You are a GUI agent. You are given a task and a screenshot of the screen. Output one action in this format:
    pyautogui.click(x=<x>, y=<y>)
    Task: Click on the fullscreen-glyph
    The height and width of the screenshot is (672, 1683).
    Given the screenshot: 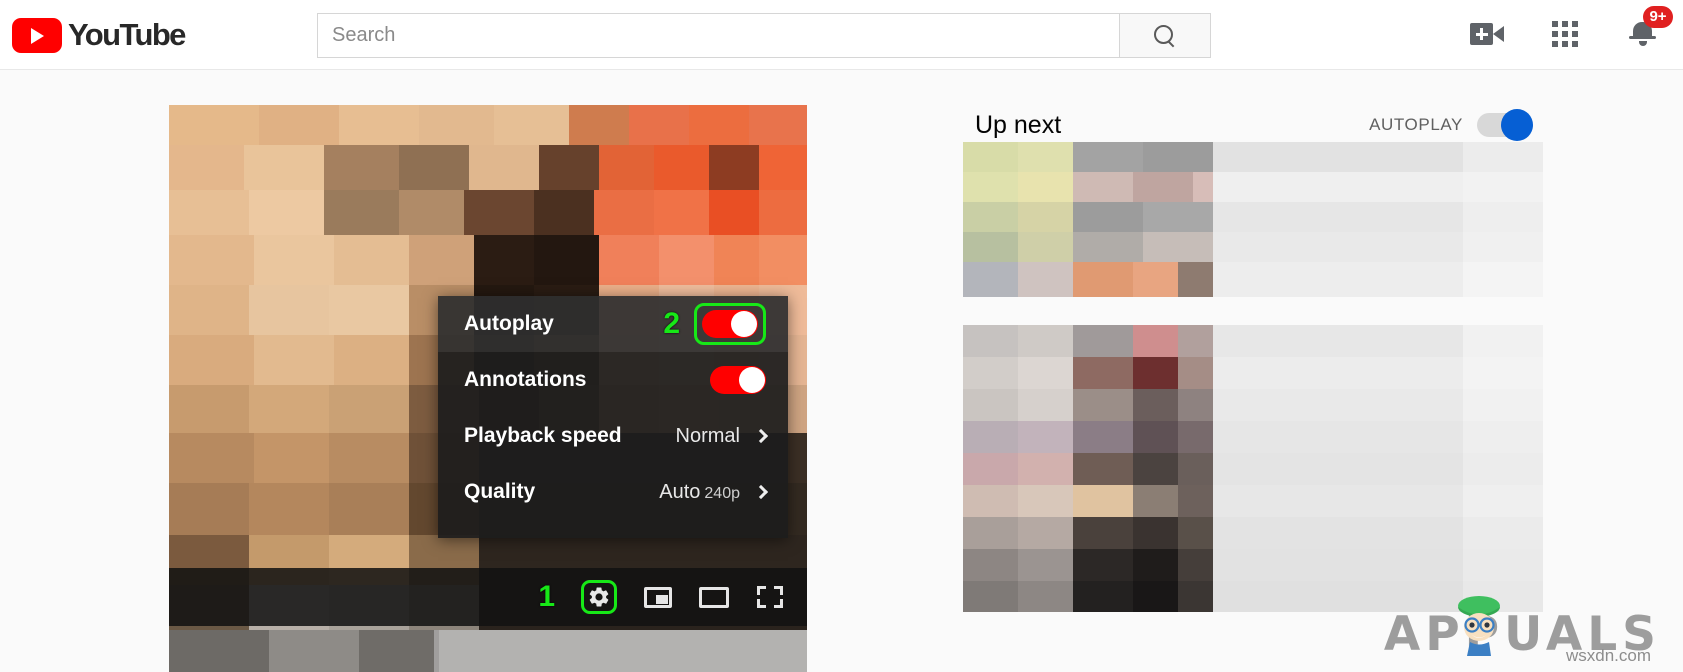 What is the action you would take?
    pyautogui.click(x=770, y=597)
    